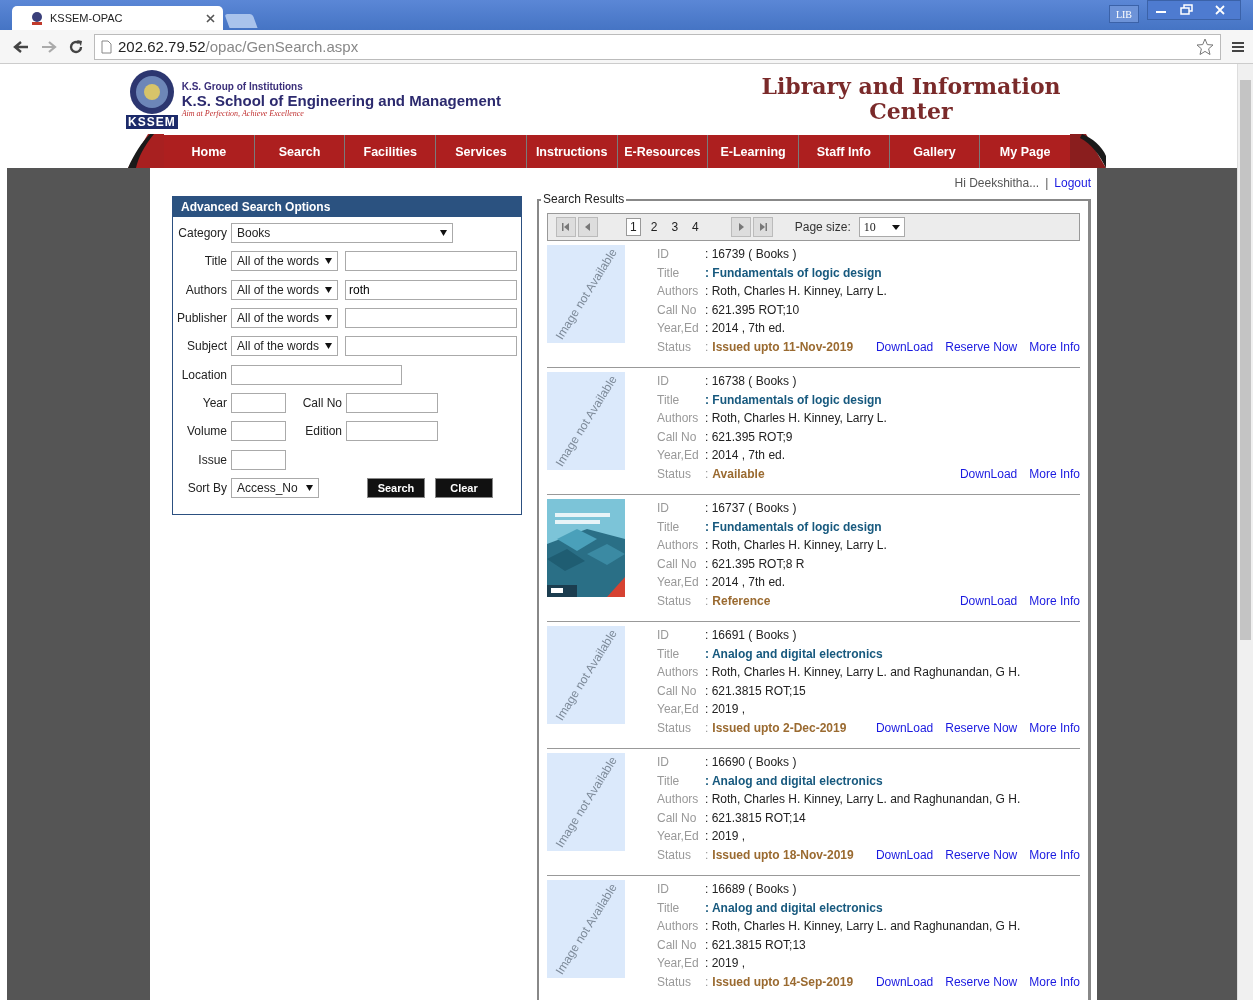 This screenshot has width=1253, height=1000. I want to click on field-label: Publisher, so click(201, 318).